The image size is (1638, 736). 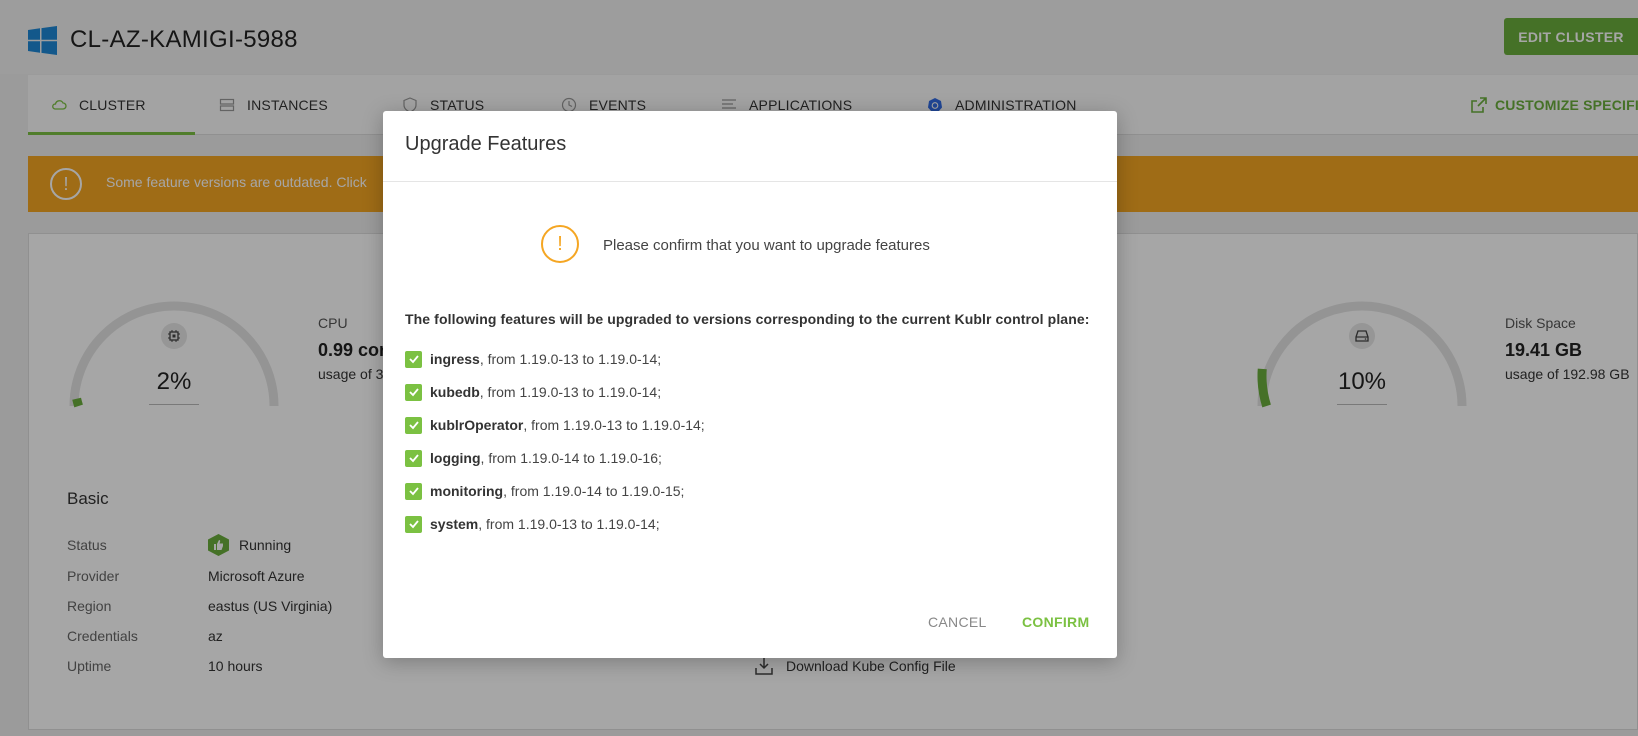 I want to click on feature-item-system: system, from 1.19.0-13 to 1.19.0-14;, so click(x=532, y=524).